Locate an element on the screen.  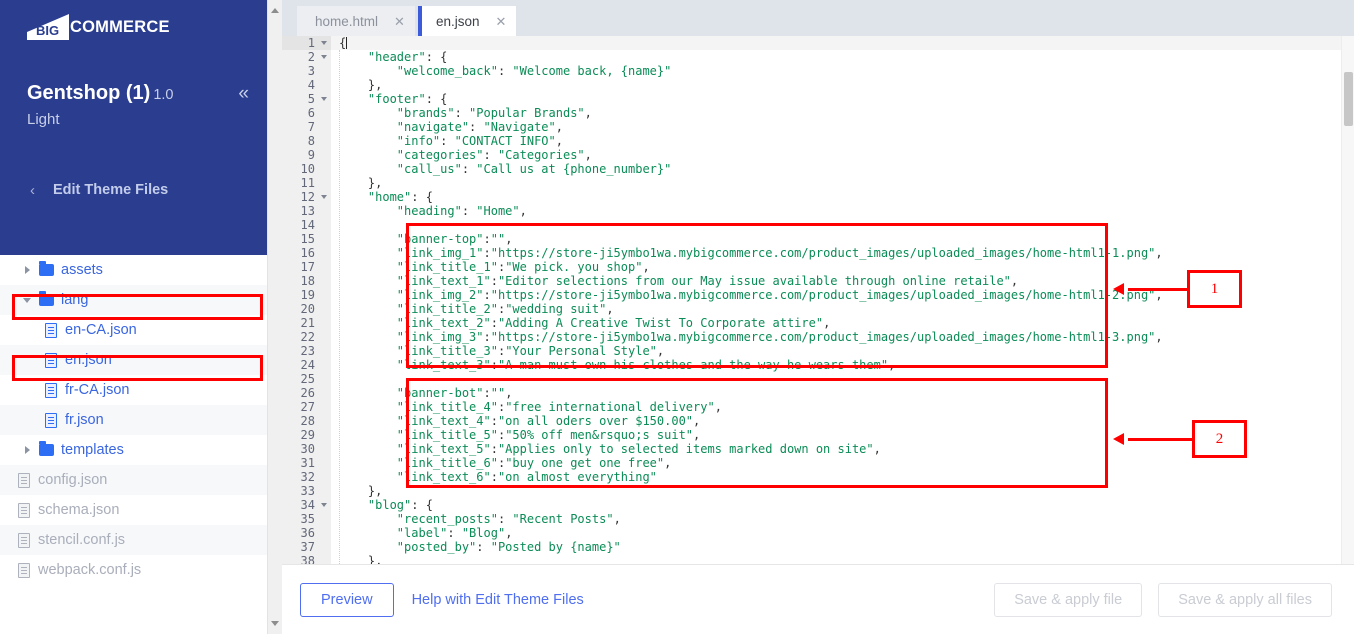
editor-tab-label: home.html is located at coordinates (347, 21).